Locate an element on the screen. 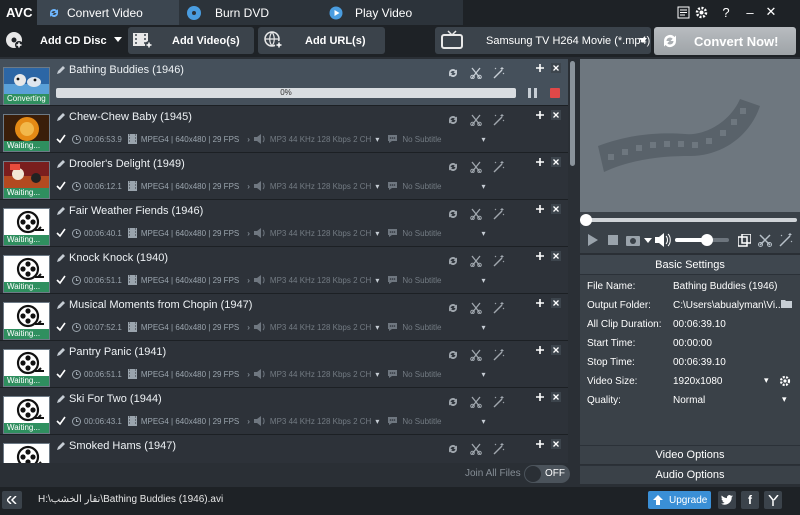 The width and height of the screenshot is (800, 515). gear-icon is located at coordinates (785, 381).